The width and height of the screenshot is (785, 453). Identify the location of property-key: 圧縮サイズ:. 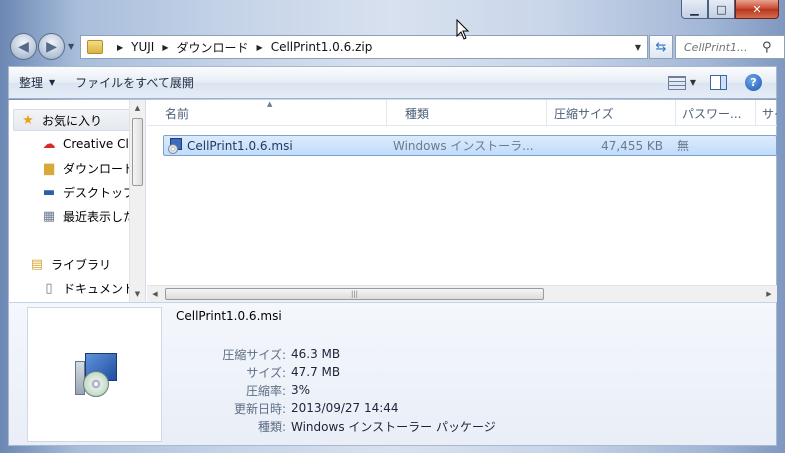
(254, 354).